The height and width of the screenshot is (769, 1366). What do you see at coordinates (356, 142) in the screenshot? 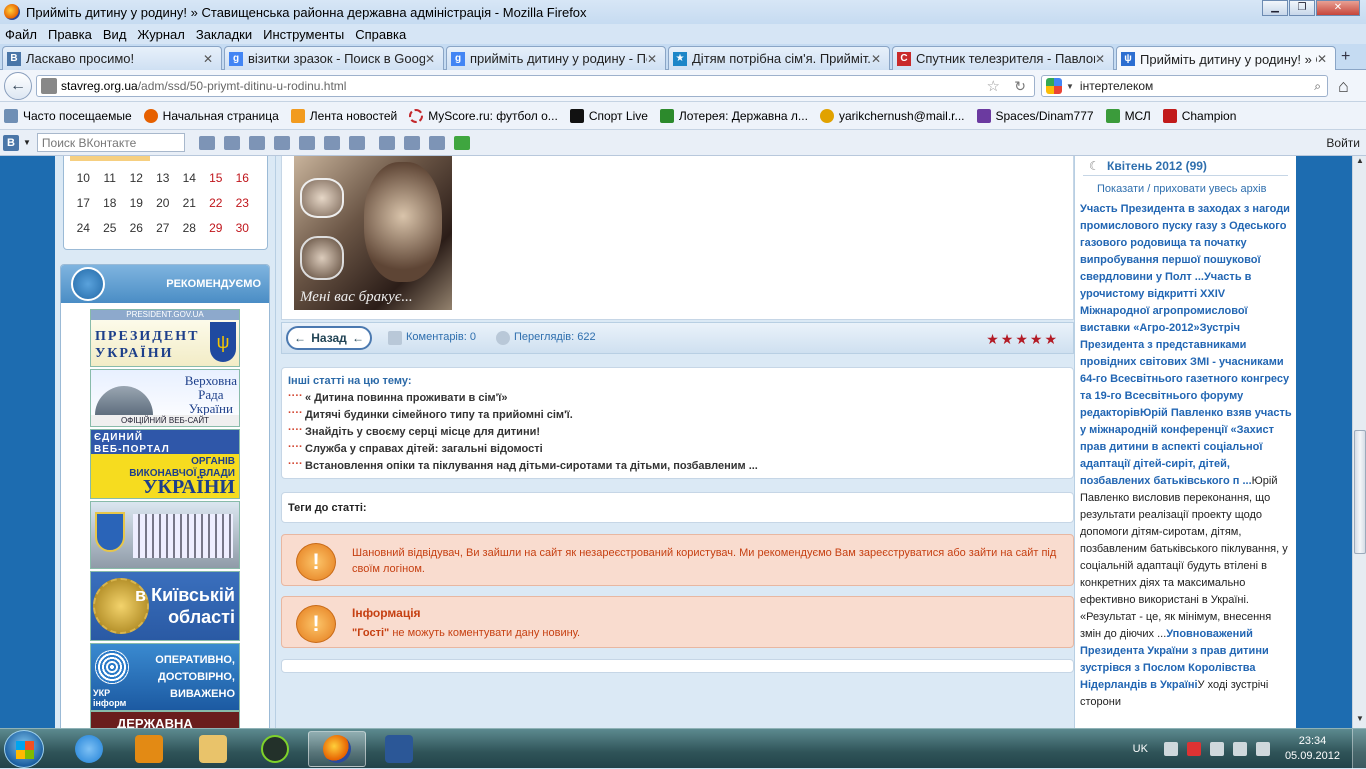
I see `notes-icon` at bounding box center [356, 142].